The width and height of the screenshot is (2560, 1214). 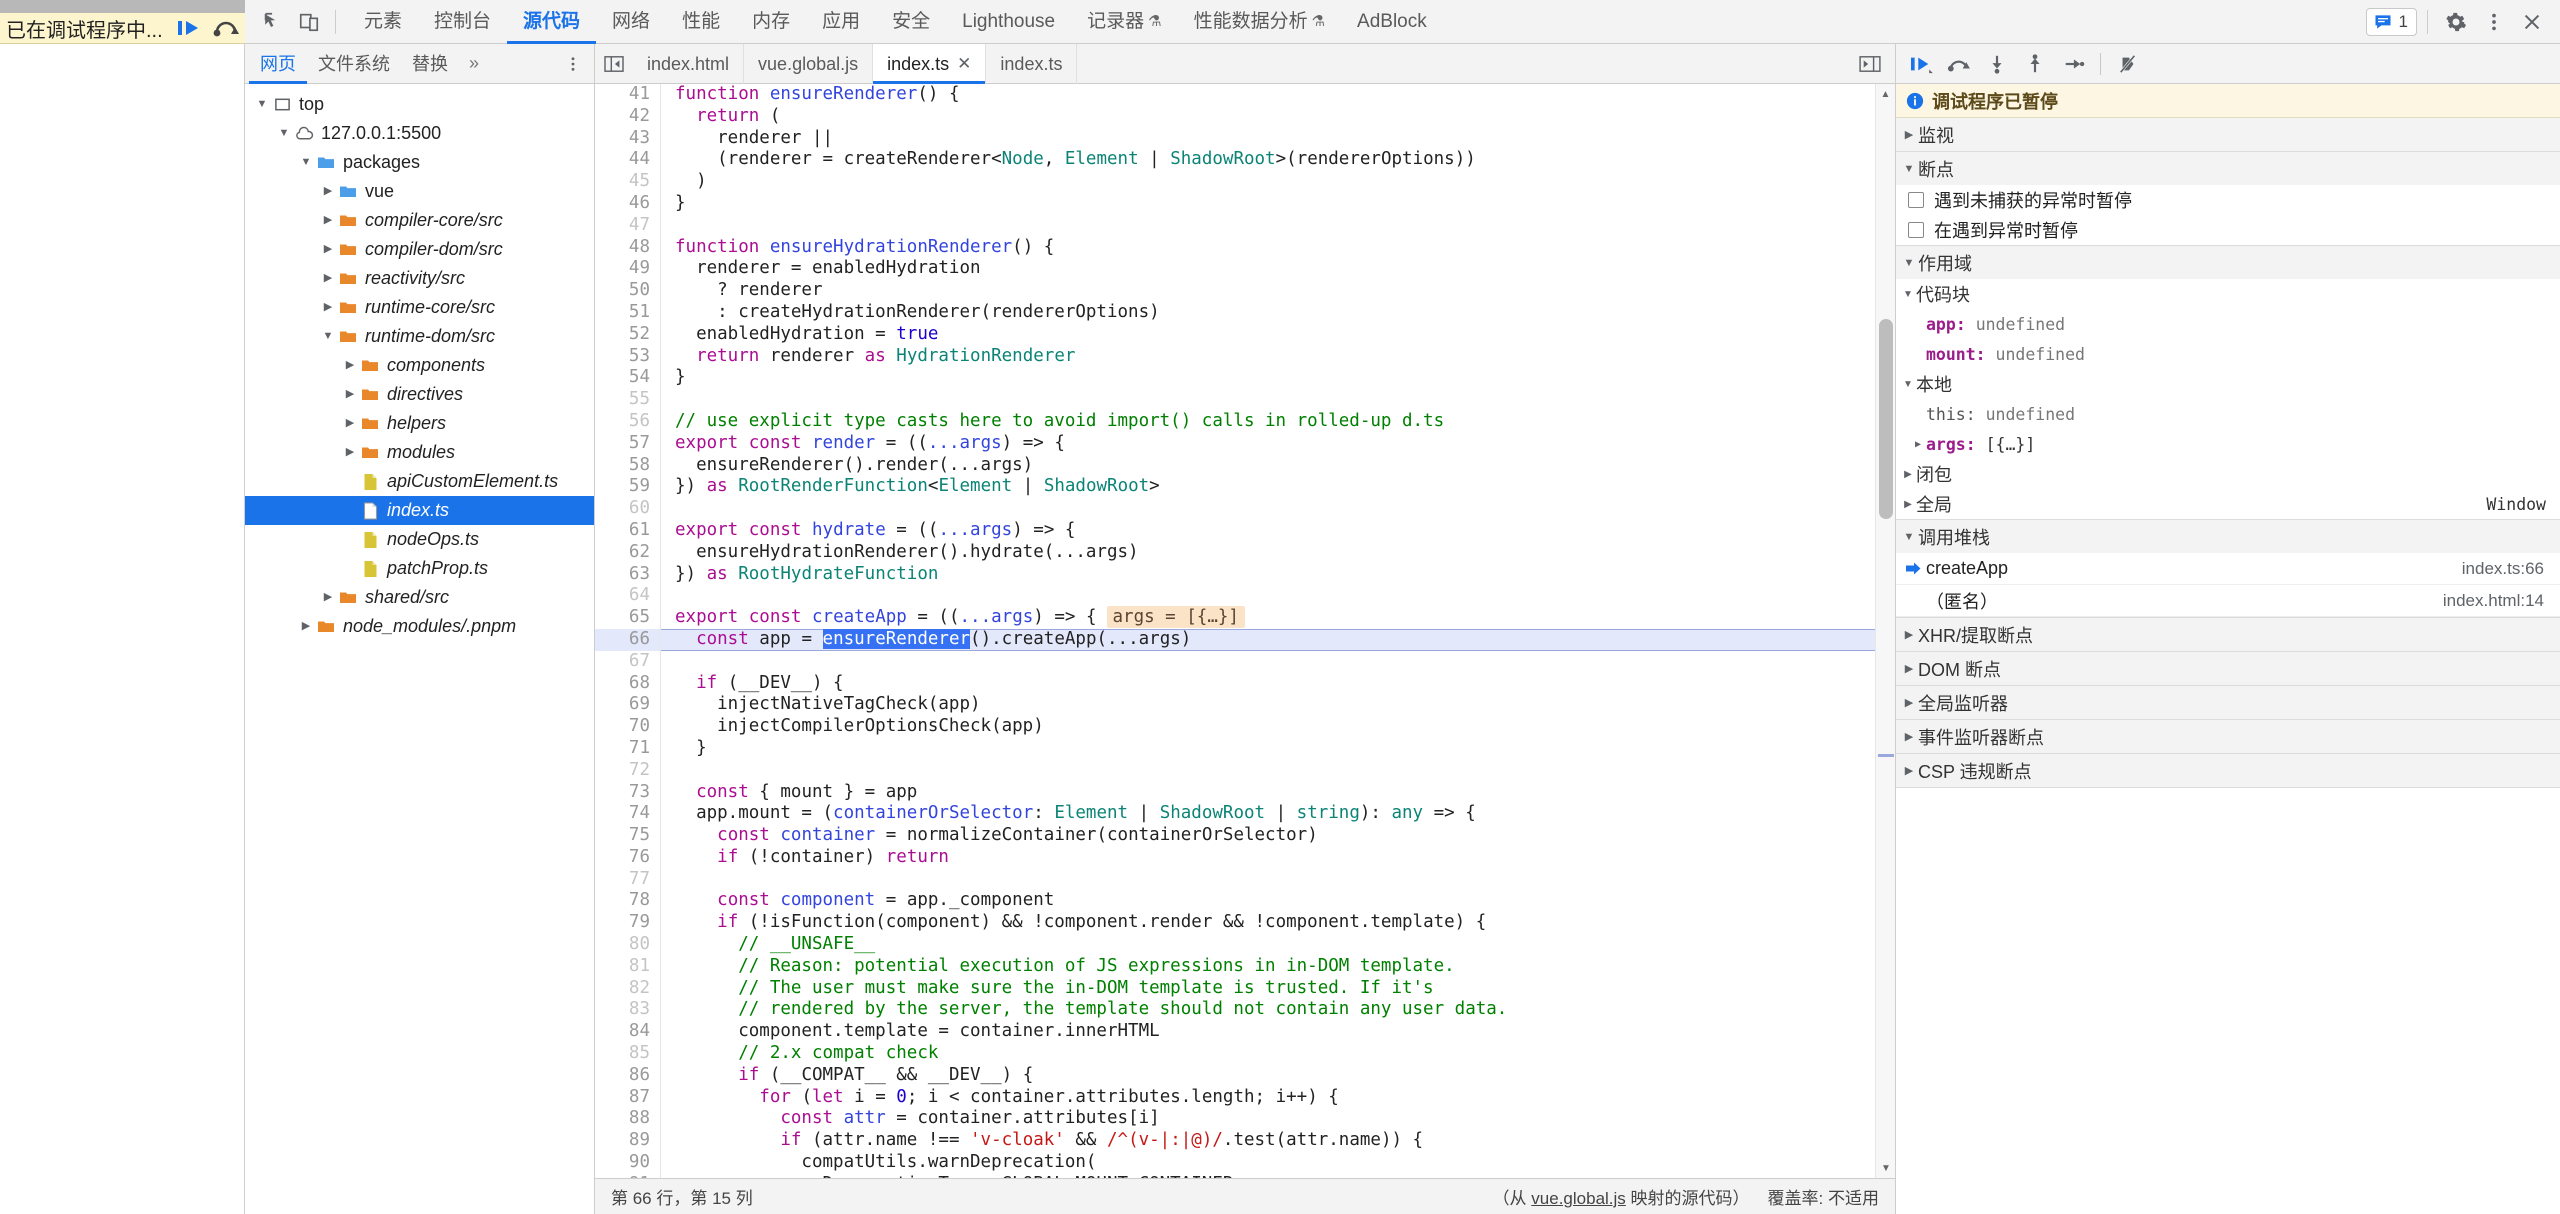 What do you see at coordinates (1392, 22) in the screenshot?
I see `panel-tab-11: AdBlock` at bounding box center [1392, 22].